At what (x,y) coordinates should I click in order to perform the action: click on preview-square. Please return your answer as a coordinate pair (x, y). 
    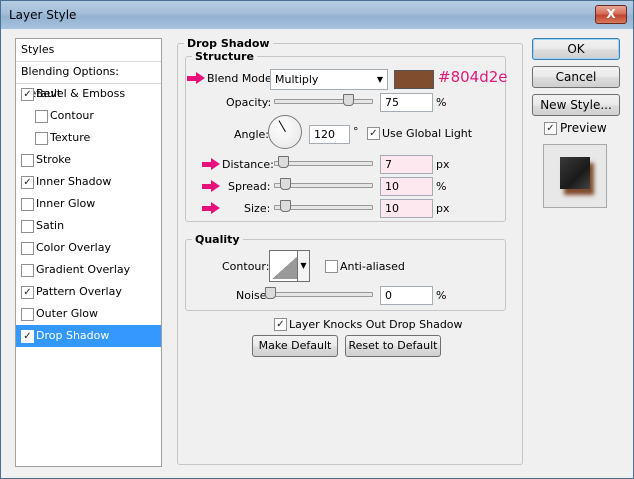
    Looking at the image, I should click on (575, 173).